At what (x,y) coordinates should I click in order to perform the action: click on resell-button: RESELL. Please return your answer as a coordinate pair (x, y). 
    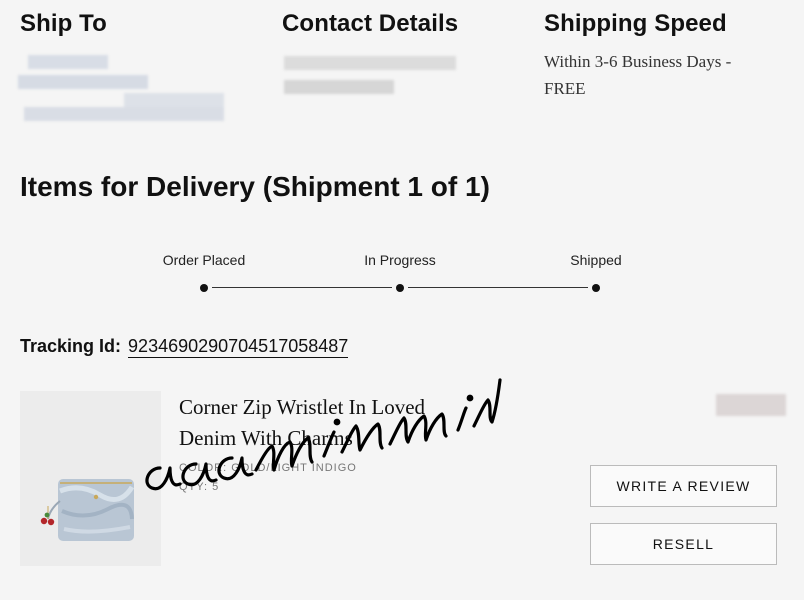
    Looking at the image, I should click on (683, 544).